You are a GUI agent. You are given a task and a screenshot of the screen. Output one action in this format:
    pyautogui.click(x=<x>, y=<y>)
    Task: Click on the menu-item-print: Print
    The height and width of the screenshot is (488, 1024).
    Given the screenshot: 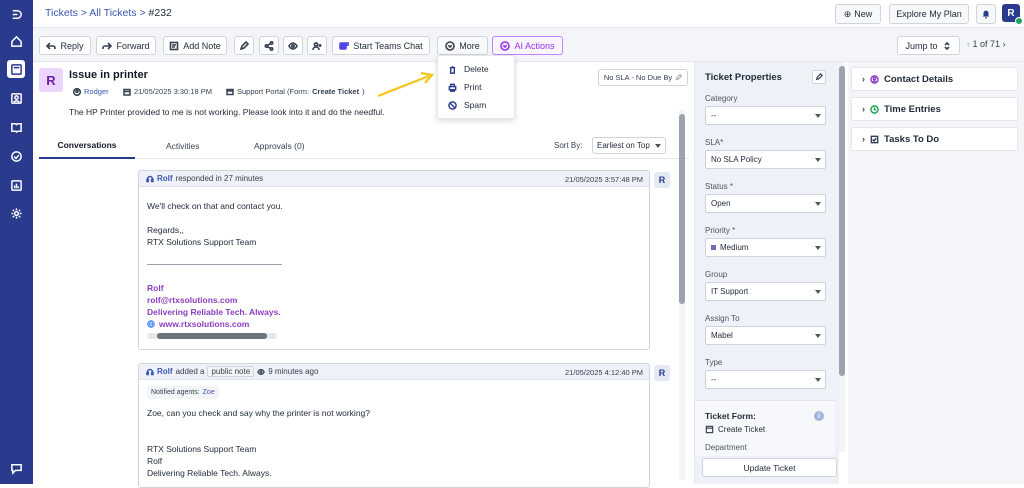 What is the action you would take?
    pyautogui.click(x=464, y=87)
    